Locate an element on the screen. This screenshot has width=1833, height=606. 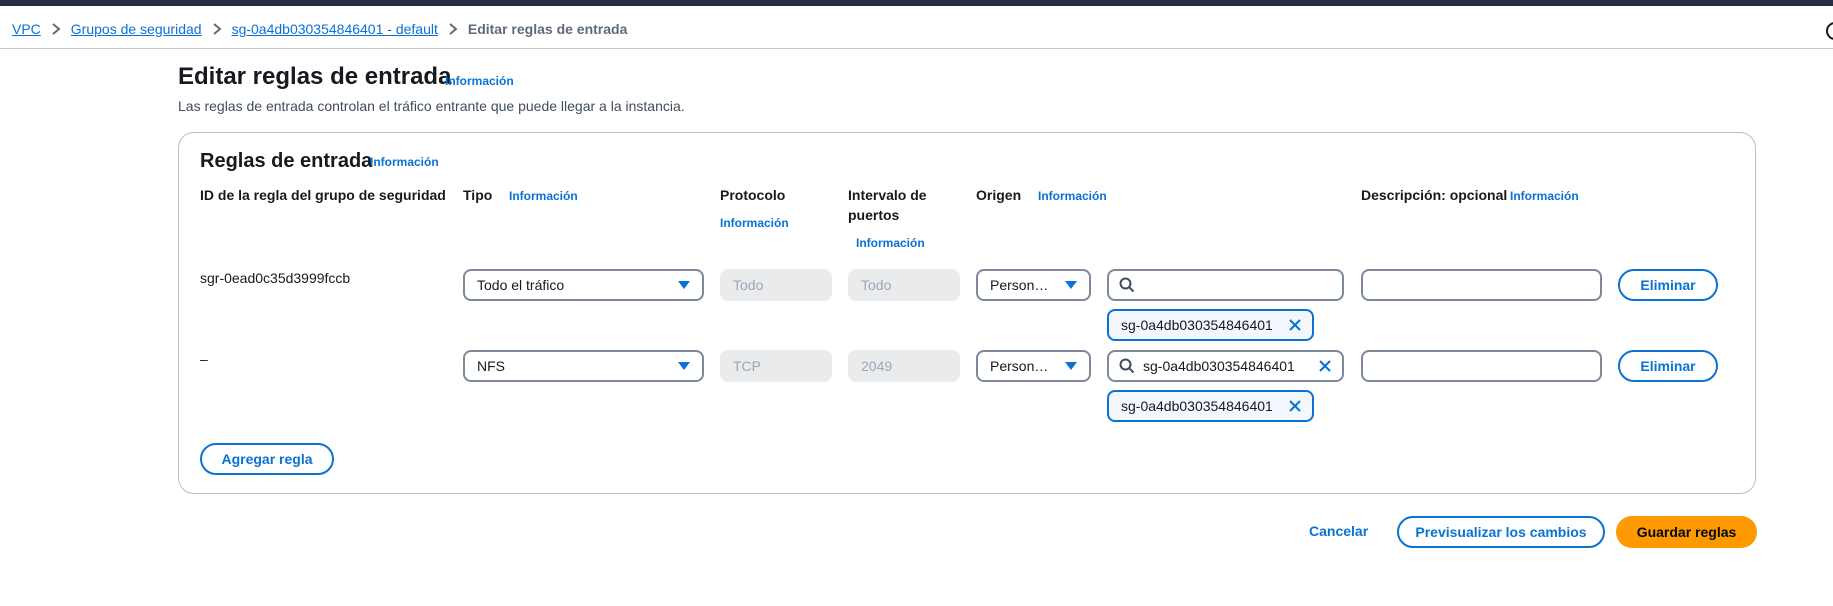
column-port-range: Intervalo de puertos is located at coordinates (887, 205).